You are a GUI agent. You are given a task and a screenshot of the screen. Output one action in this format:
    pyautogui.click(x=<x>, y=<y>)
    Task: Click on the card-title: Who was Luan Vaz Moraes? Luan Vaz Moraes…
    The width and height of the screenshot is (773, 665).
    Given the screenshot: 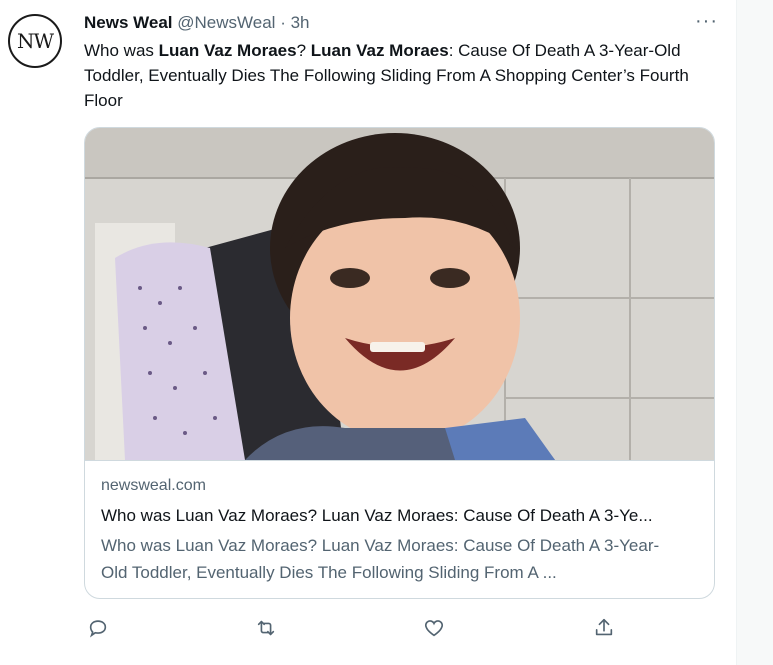 What is the action you would take?
    pyautogui.click(x=401, y=516)
    